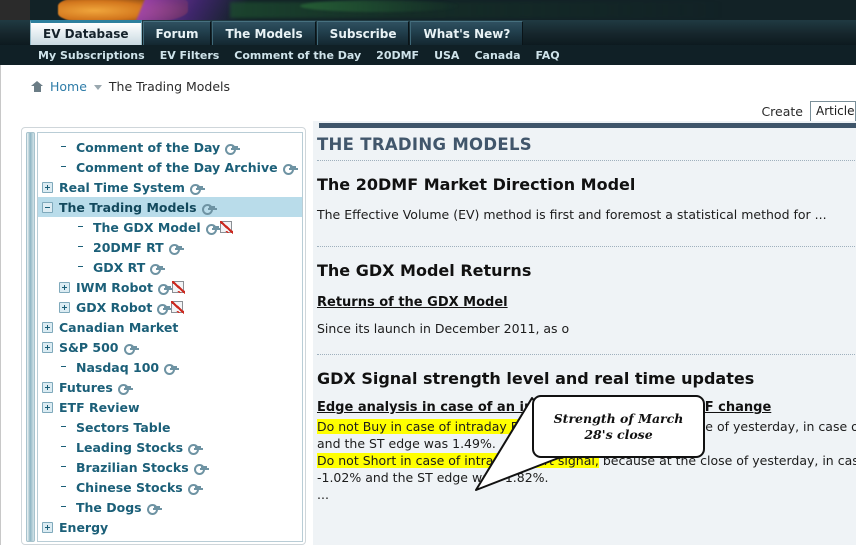  I want to click on section-heading-20dmf: The 20DMF Market Direction Model, so click(476, 184).